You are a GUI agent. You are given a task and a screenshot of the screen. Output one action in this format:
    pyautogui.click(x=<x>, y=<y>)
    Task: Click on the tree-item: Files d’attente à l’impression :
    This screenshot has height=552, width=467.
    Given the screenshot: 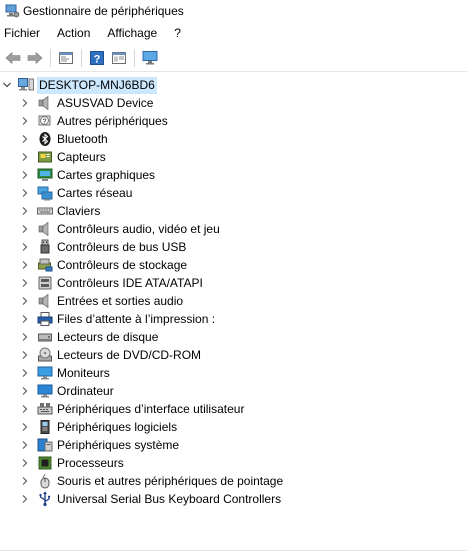 What is the action you would take?
    pyautogui.click(x=233, y=319)
    